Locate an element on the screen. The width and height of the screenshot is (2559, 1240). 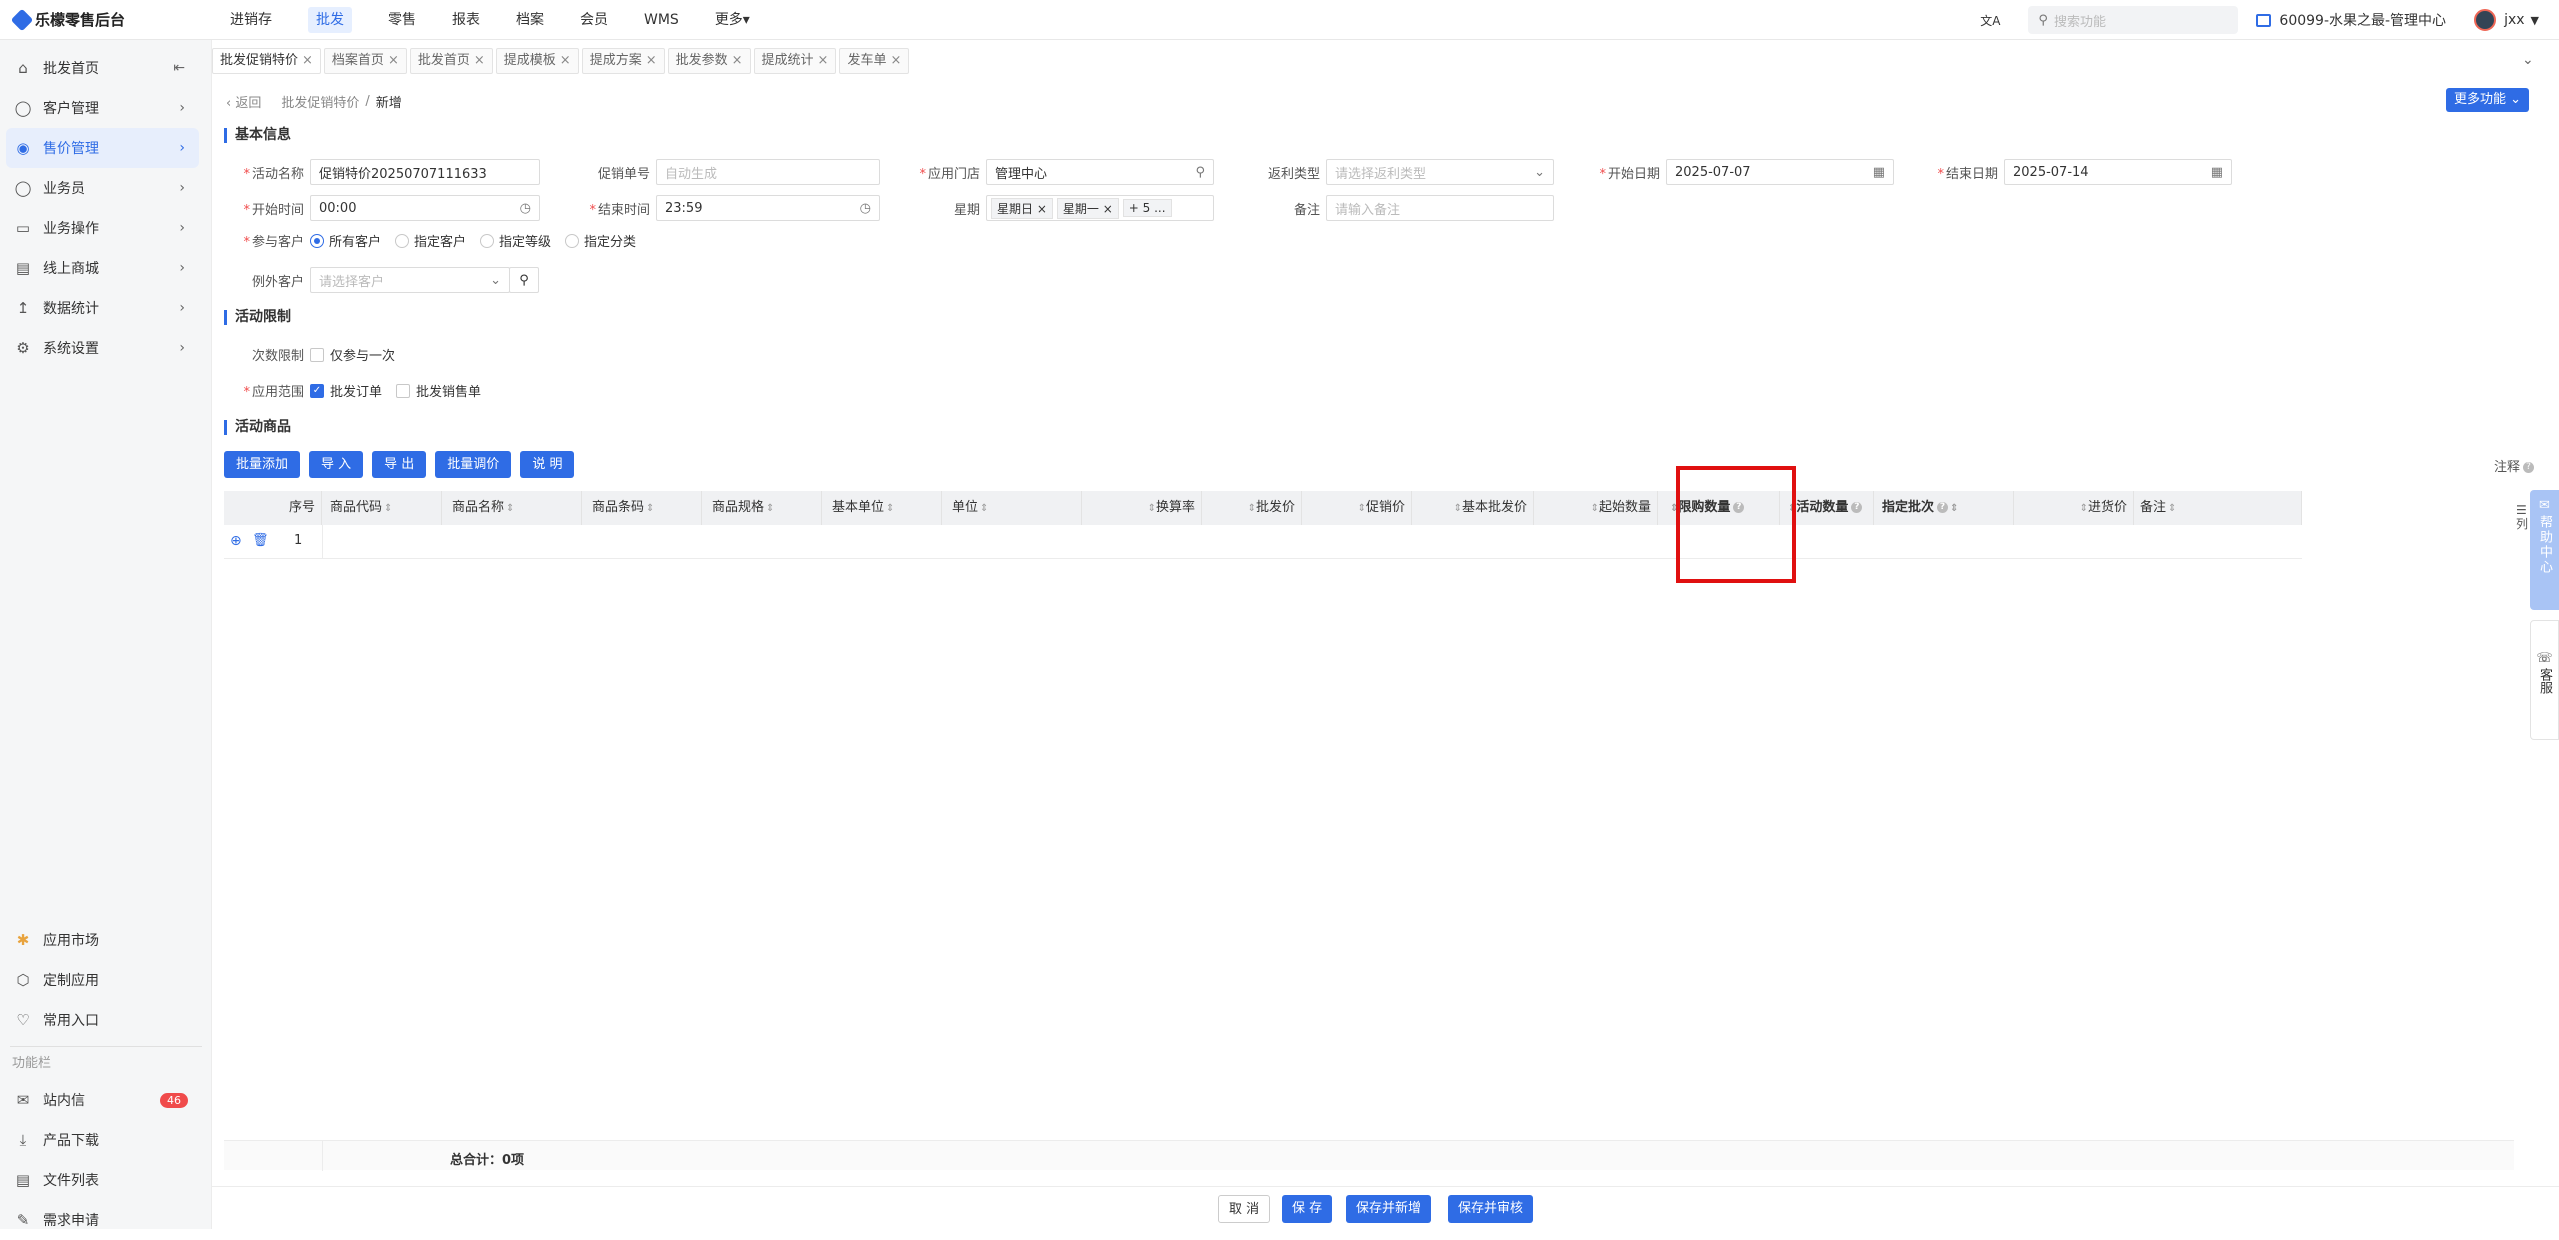
sidebar-item-operations: ▭ 业务操作 › is located at coordinates (105, 228).